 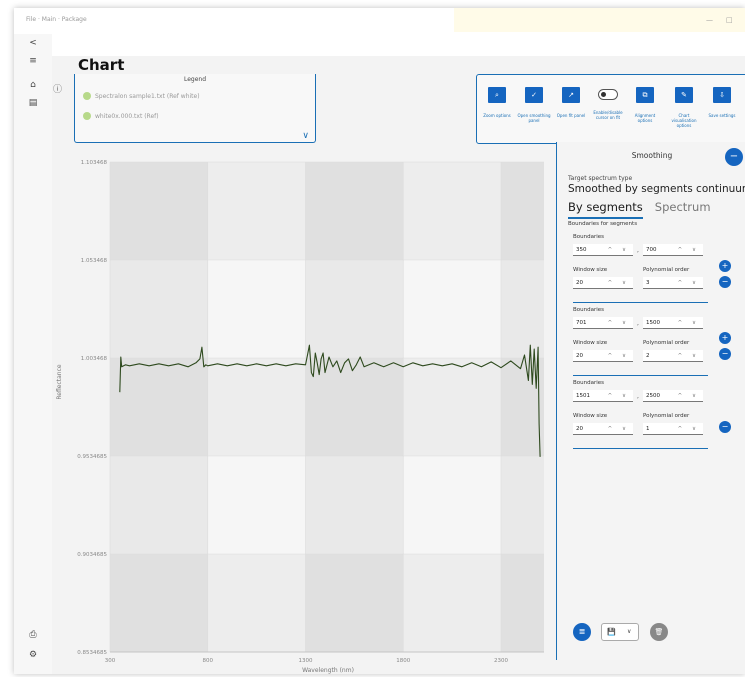 What do you see at coordinates (608, 94) in the screenshot?
I see `toggle-switch` at bounding box center [608, 94].